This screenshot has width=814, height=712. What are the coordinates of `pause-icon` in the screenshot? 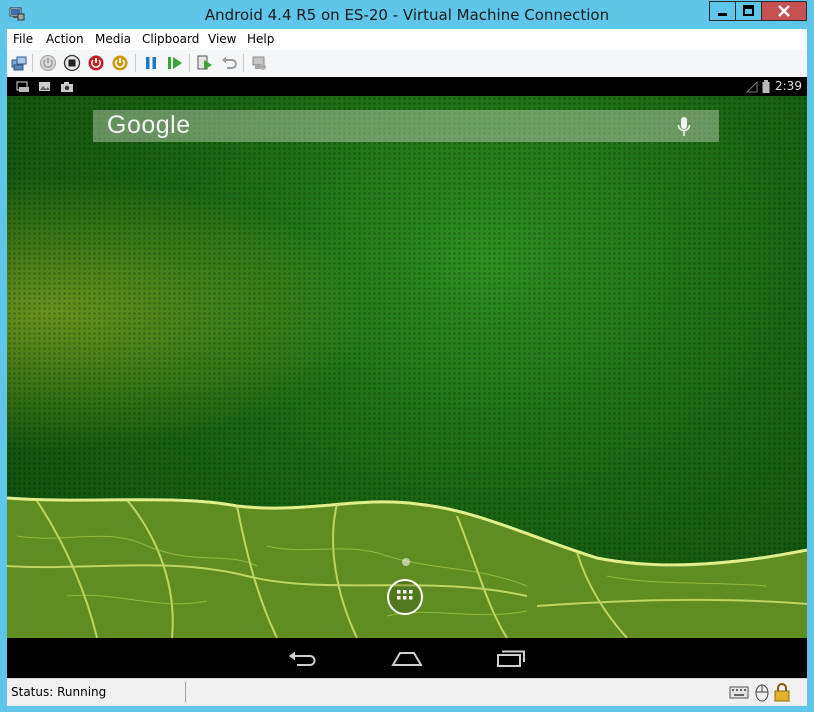 It's located at (151, 63).